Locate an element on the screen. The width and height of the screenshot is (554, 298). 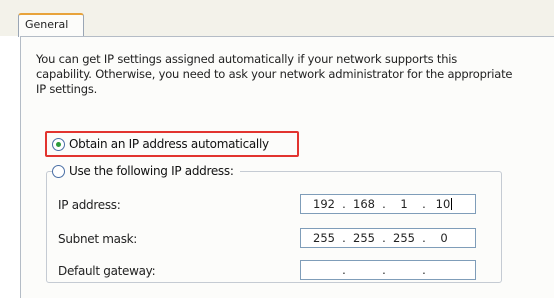
text-caret is located at coordinates (452, 204).